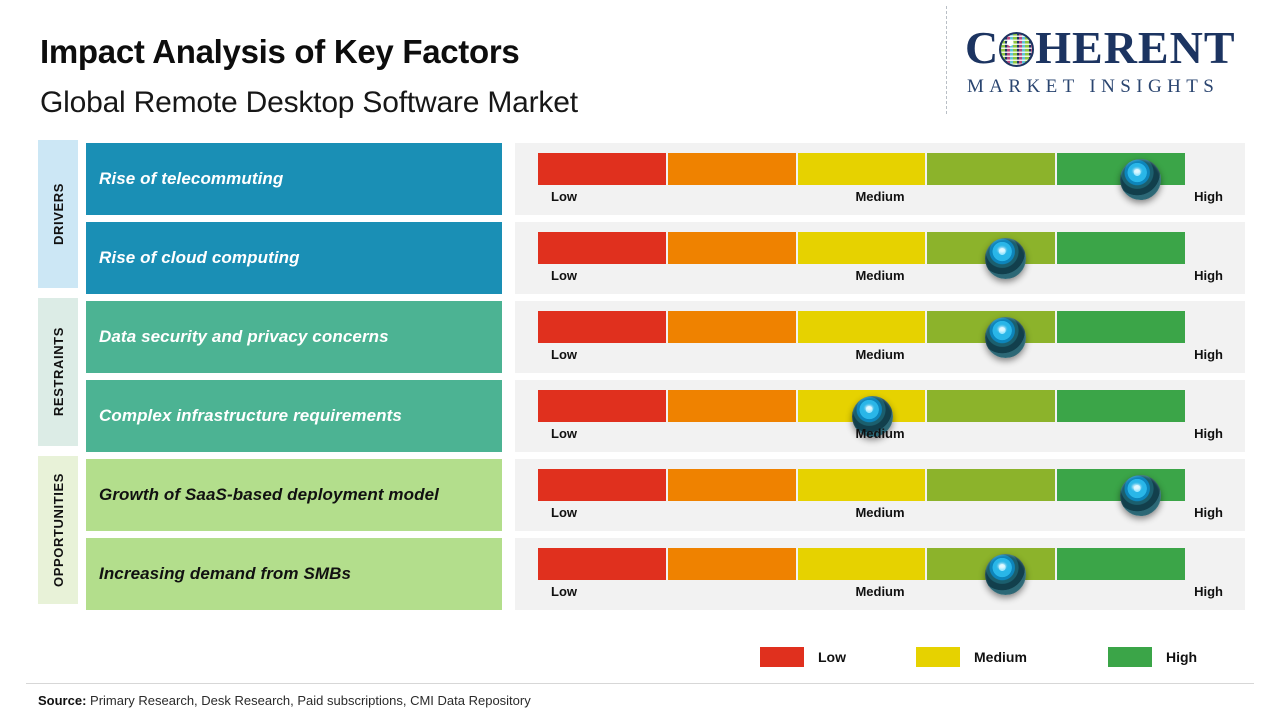 The image size is (1280, 720). What do you see at coordinates (1017, 49) in the screenshot?
I see `globe-dot-icon` at bounding box center [1017, 49].